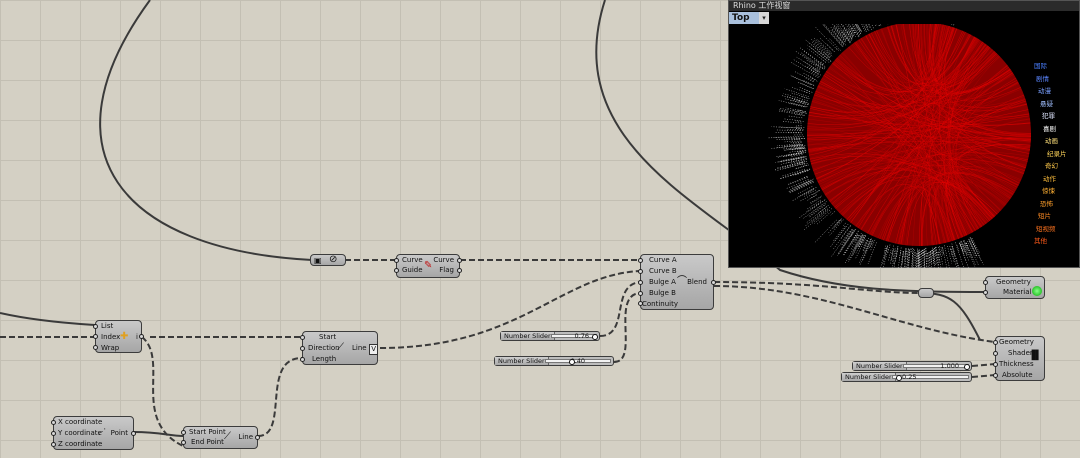 The image size is (1080, 458). Describe the element at coordinates (1017, 375) in the screenshot. I see `pipe-input-absolute: Absolute` at that location.